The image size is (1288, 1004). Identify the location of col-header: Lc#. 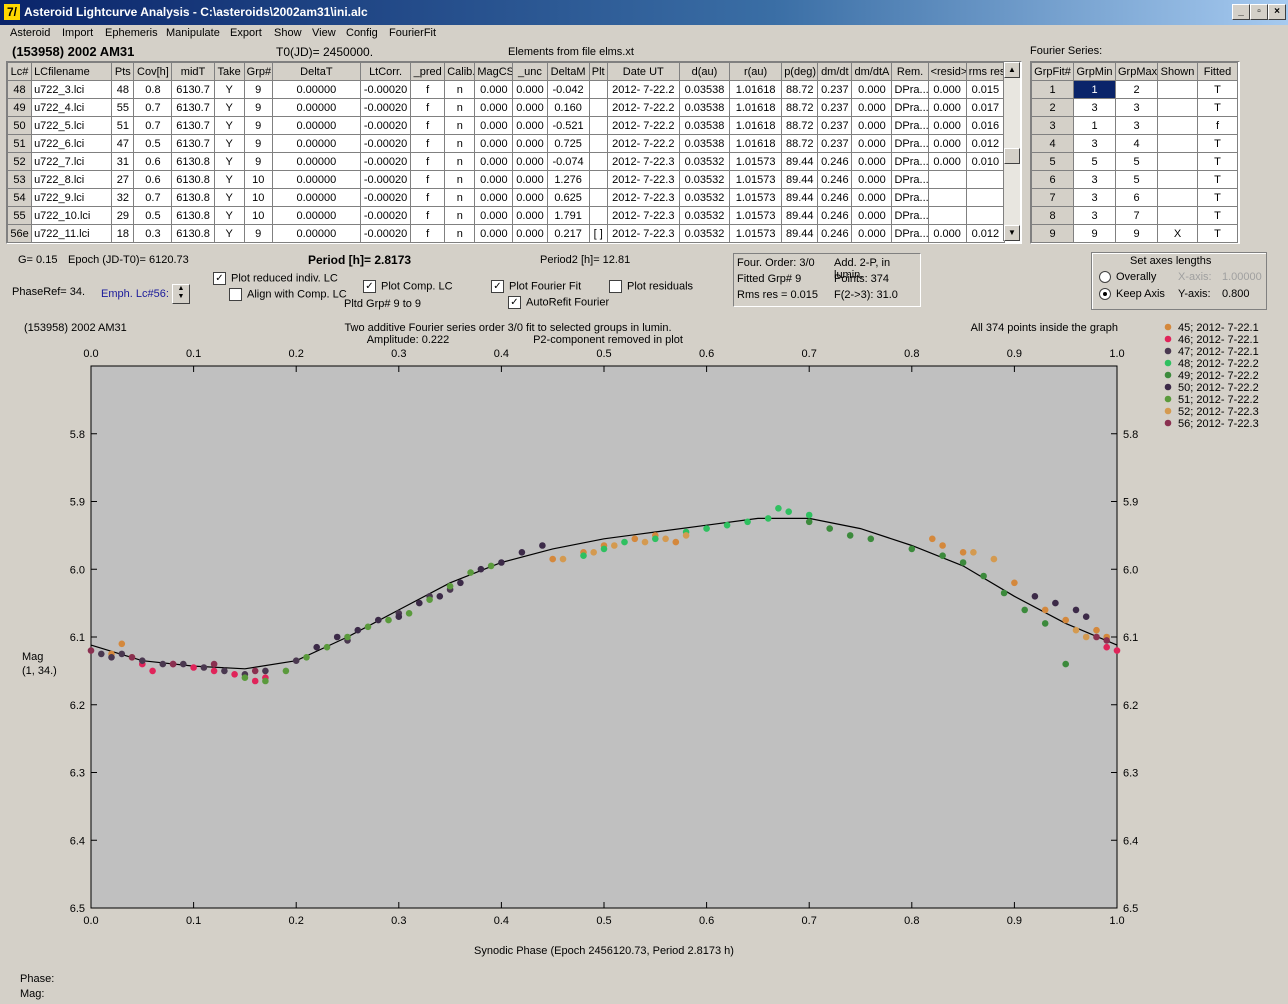
(20, 71).